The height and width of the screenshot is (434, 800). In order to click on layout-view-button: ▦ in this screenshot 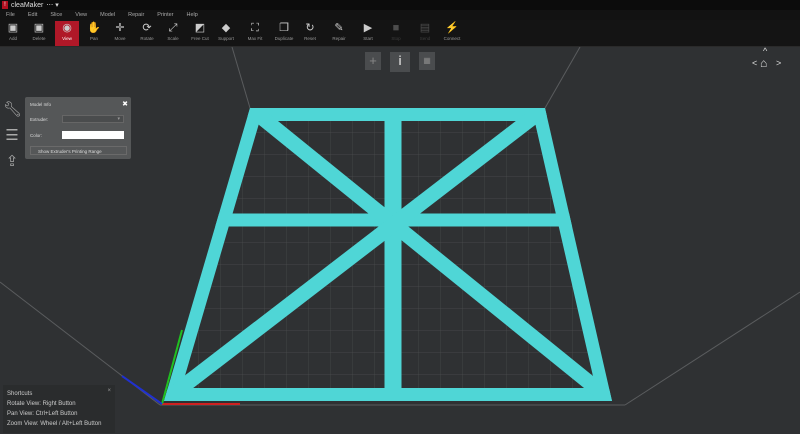, I will do `click(427, 61)`.